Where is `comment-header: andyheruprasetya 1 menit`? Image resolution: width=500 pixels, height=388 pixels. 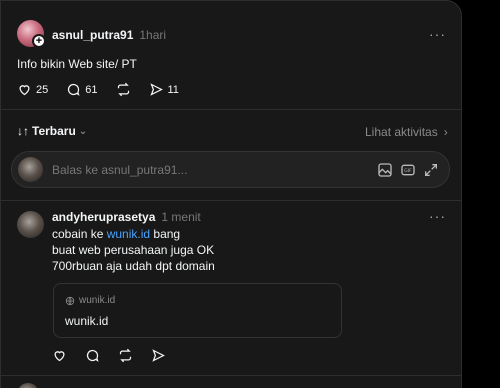
comment-header: andyheruprasetya 1 menit is located at coordinates (126, 217).